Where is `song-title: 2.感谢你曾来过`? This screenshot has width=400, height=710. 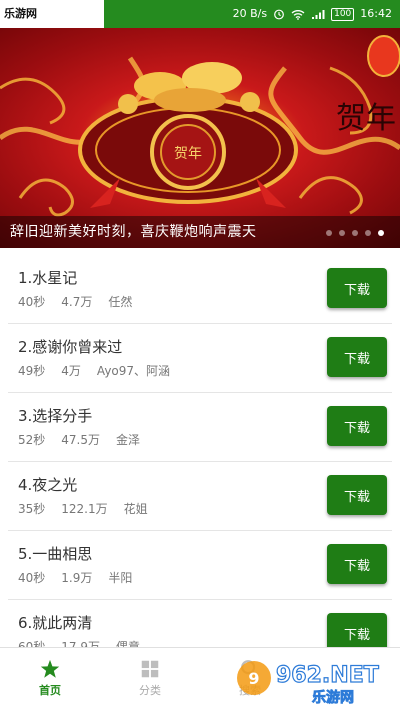 song-title: 2.感谢你曾来过 is located at coordinates (70, 347).